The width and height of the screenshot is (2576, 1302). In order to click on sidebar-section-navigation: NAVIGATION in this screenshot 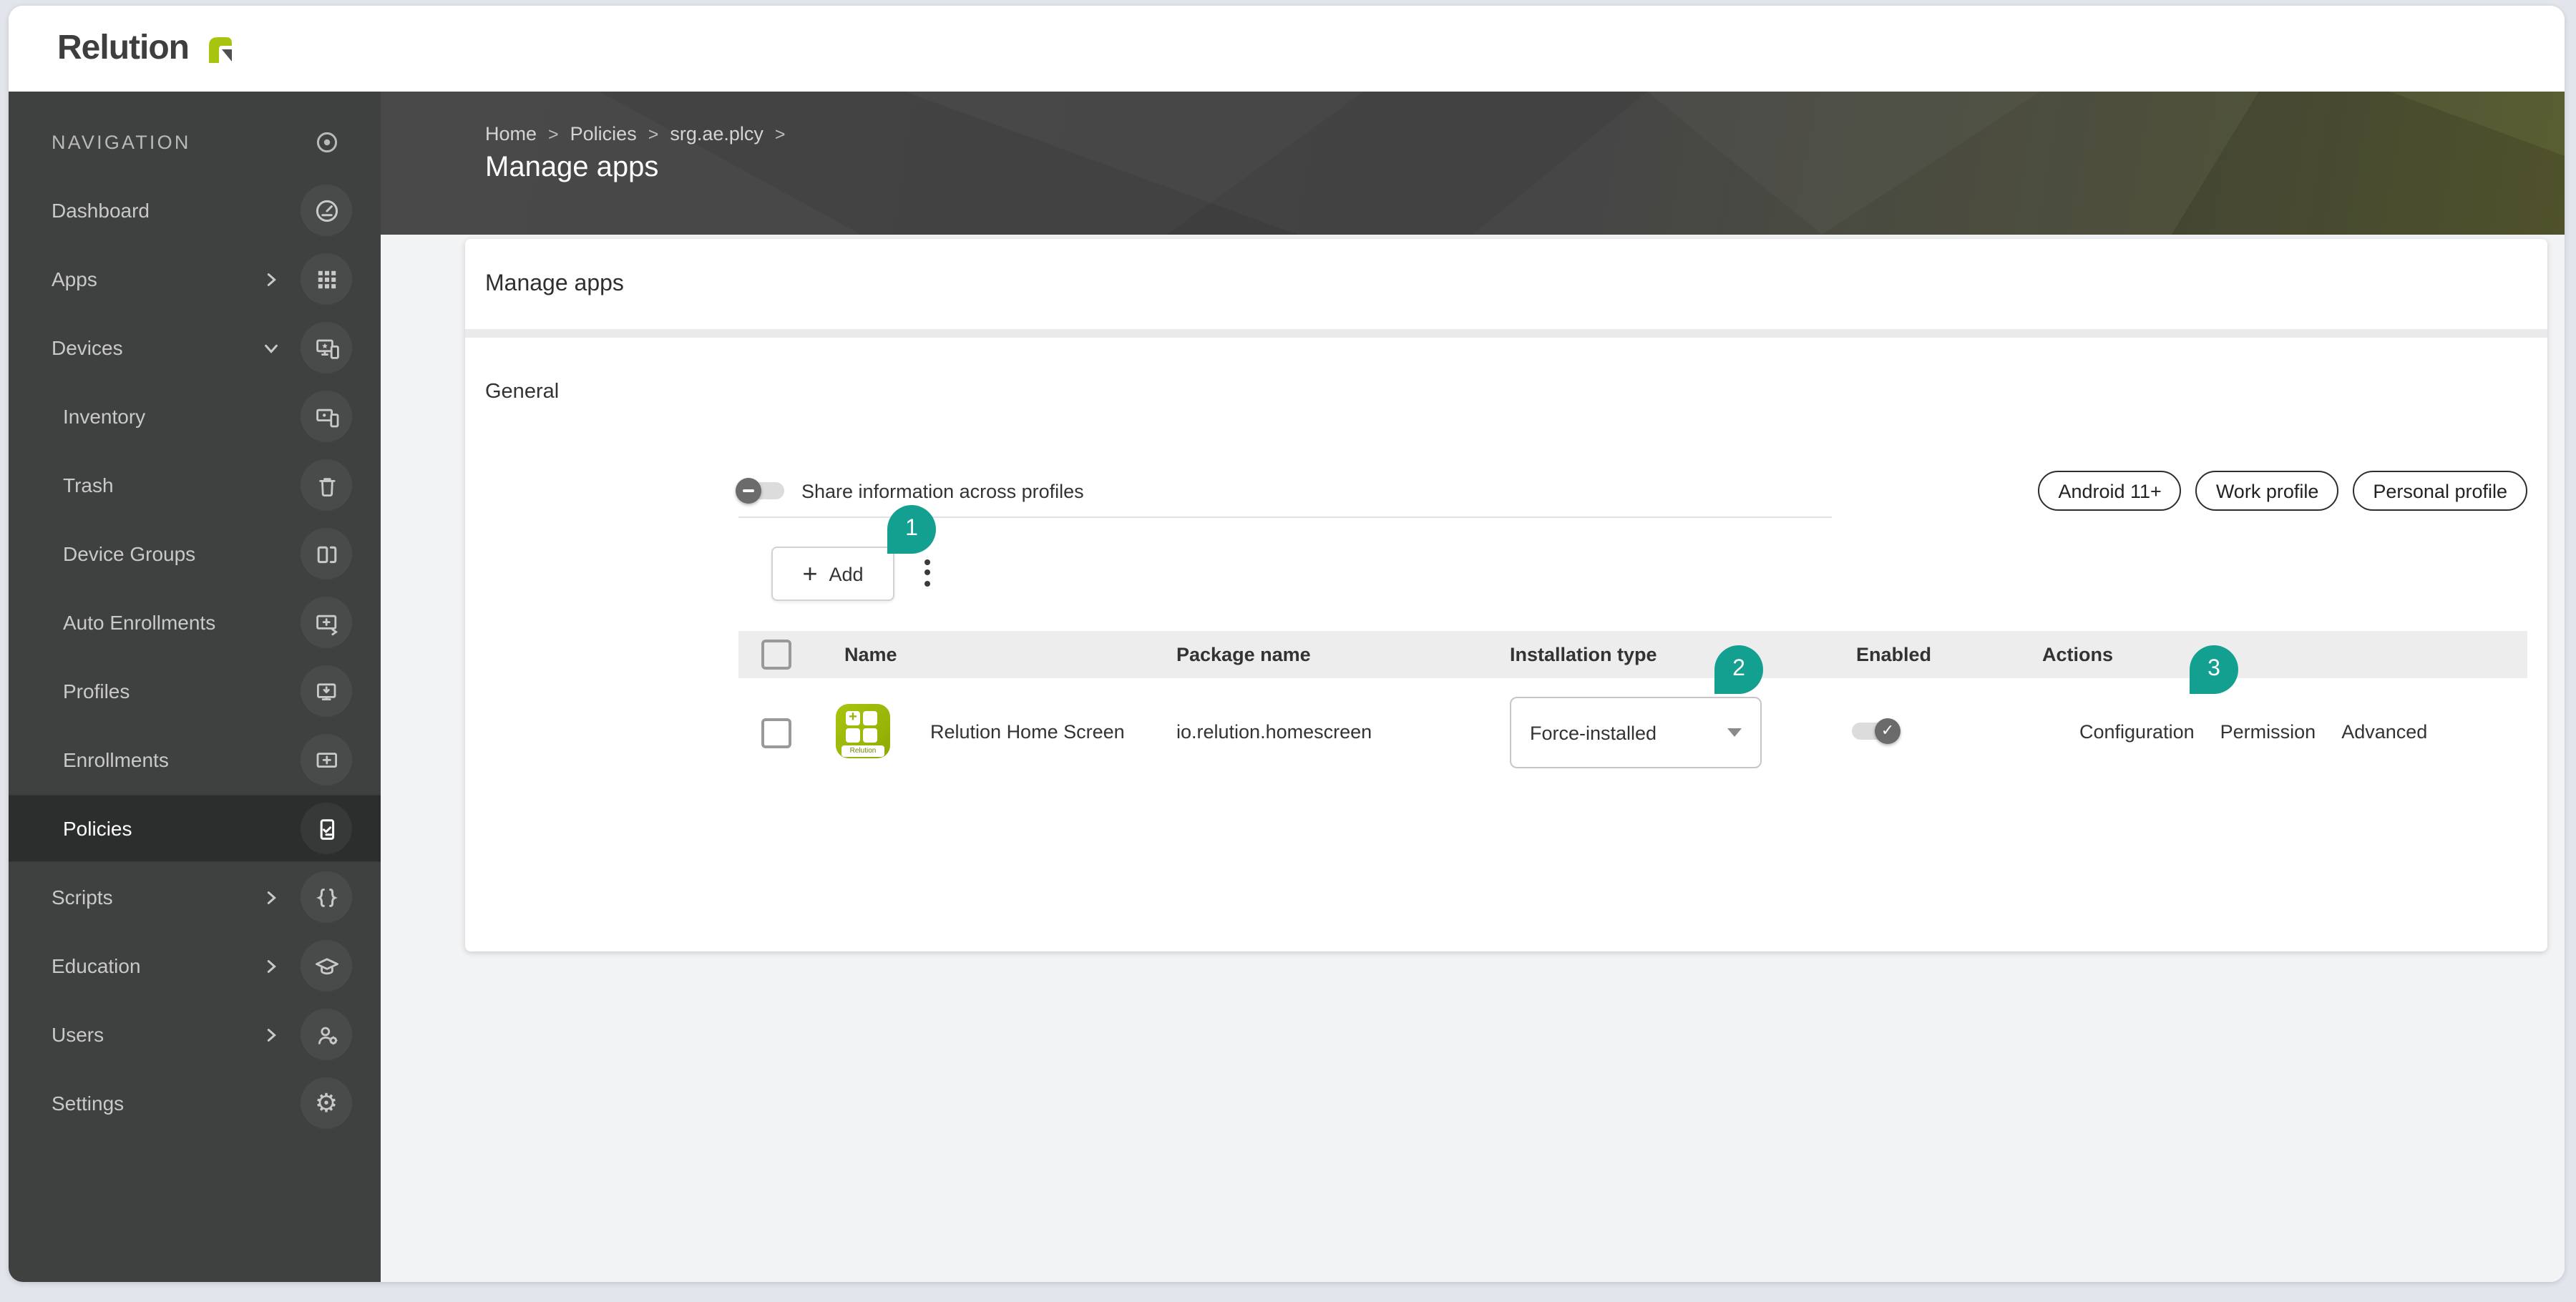, I will do `click(195, 141)`.